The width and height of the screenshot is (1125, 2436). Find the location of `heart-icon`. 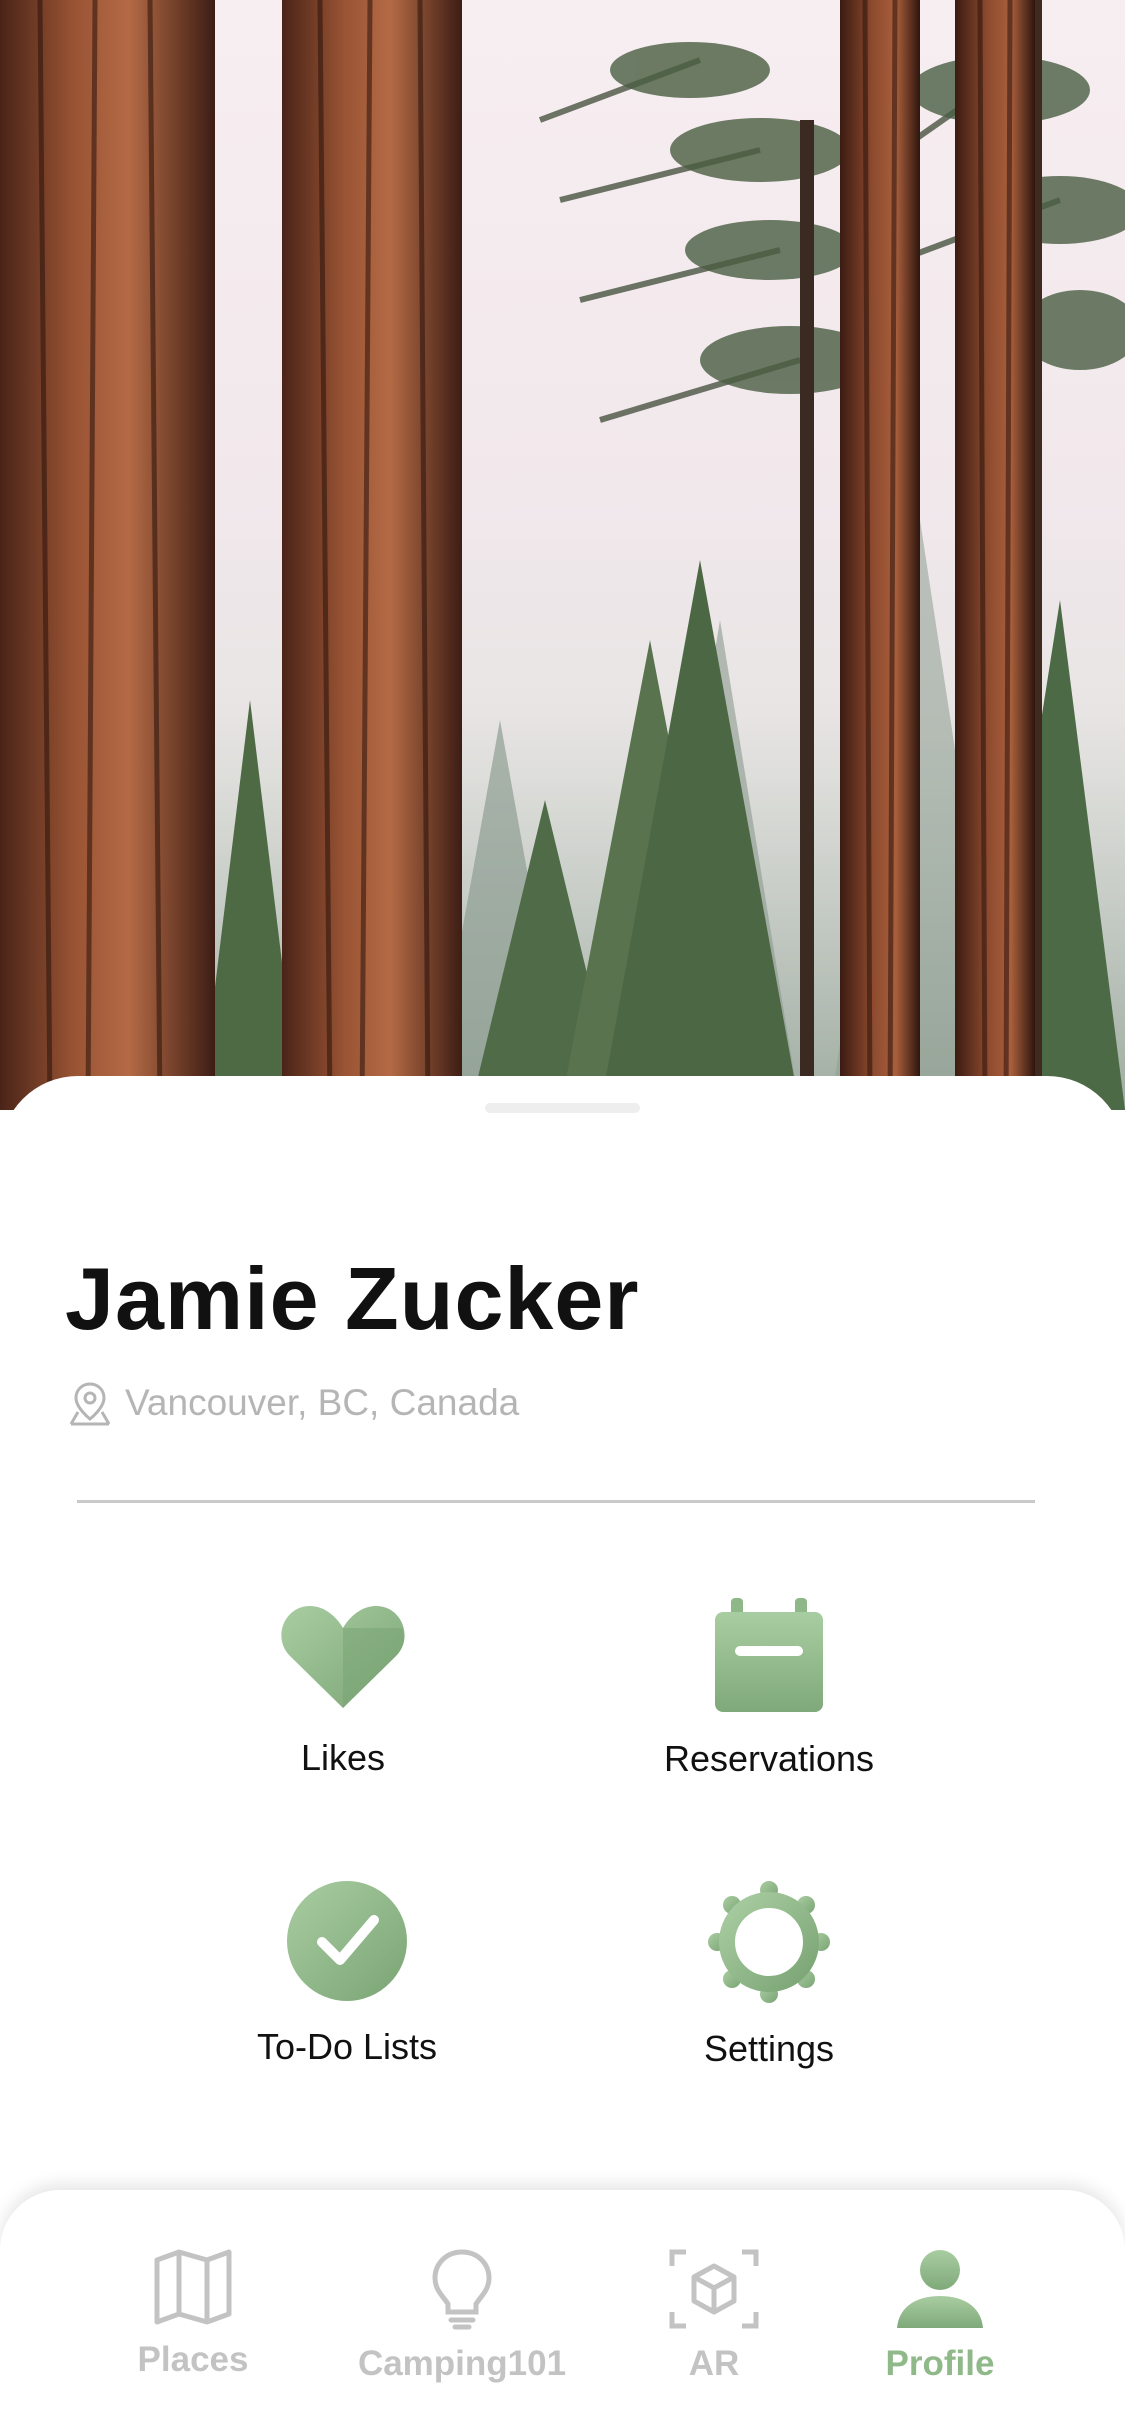

heart-icon is located at coordinates (343, 1657).